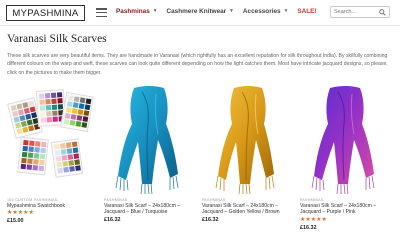 This screenshot has height=243, width=400. What do you see at coordinates (261, 11) in the screenshot?
I see `nav-label: Accessories` at bounding box center [261, 11].